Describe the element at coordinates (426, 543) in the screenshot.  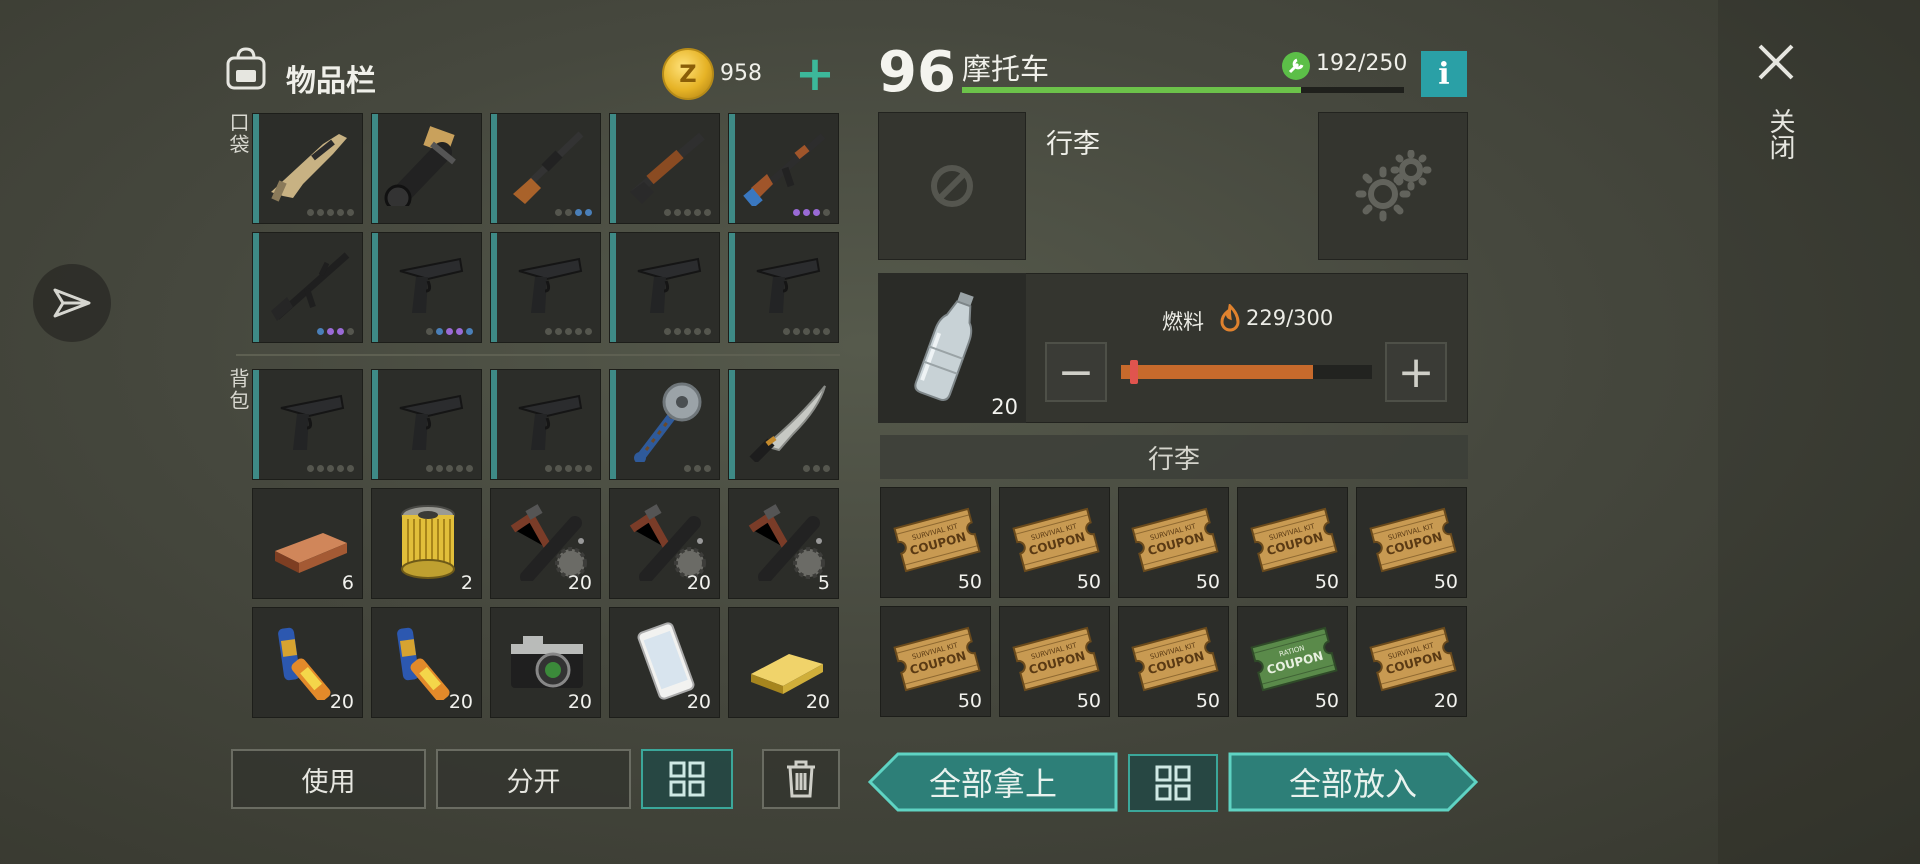
I see `item-slot: 2` at that location.